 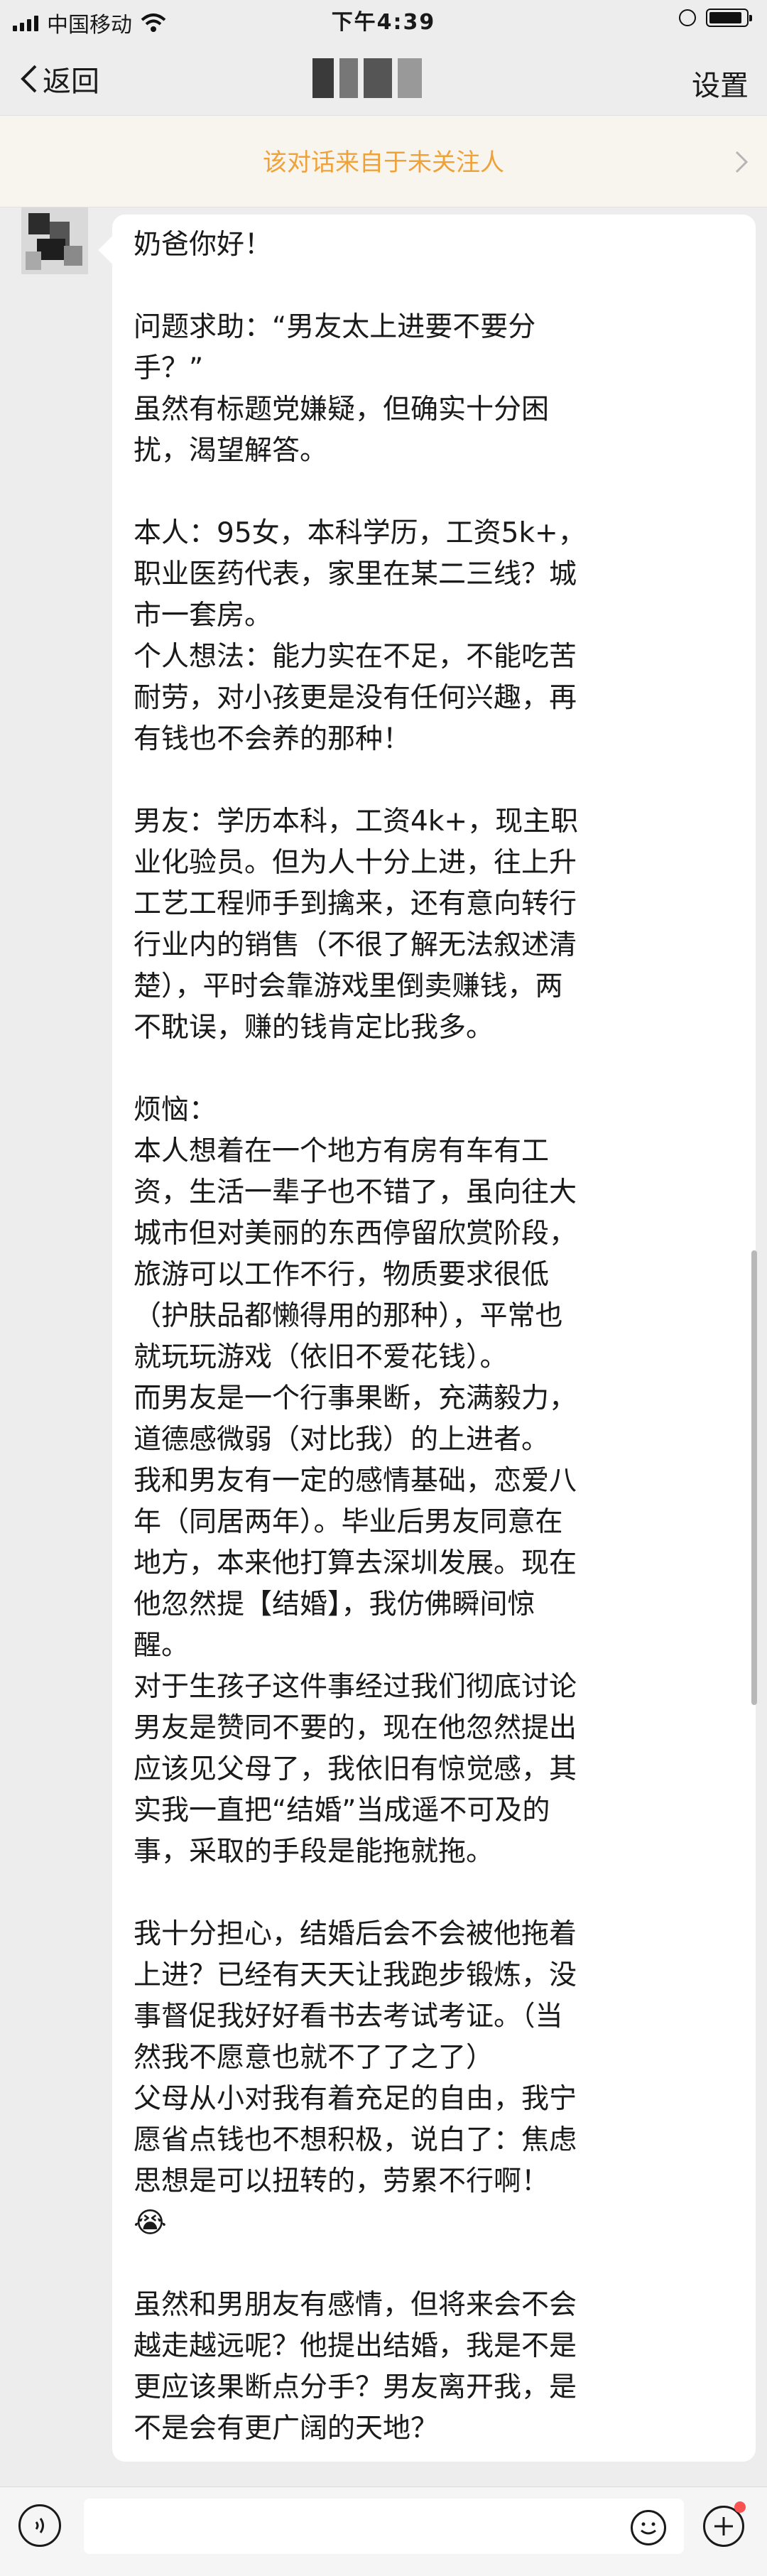 I want to click on message-line: 旅游可以工作不行，物质要求很低, so click(x=342, y=1275).